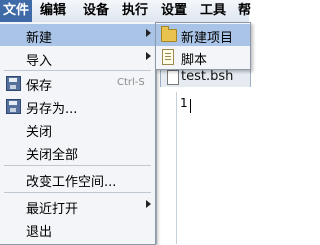 This screenshot has height=245, width=320. I want to click on document-icon, so click(173, 77).